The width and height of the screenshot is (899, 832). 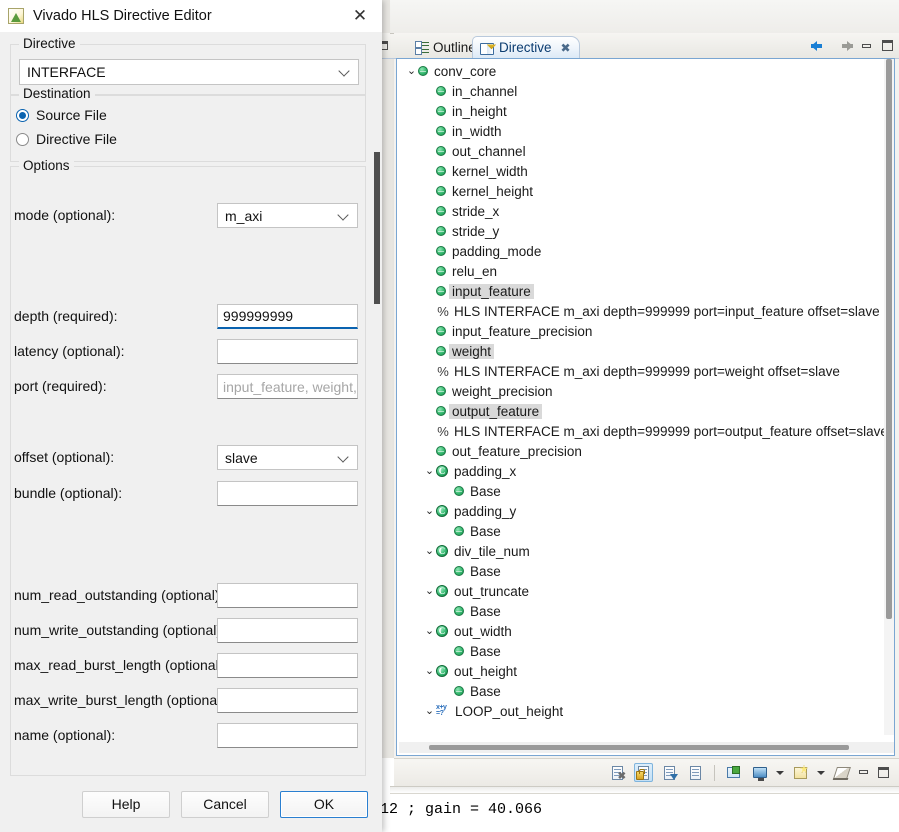 What do you see at coordinates (122, 16) in the screenshot?
I see `dialog-title: Vivado HLS Directive Editor` at bounding box center [122, 16].